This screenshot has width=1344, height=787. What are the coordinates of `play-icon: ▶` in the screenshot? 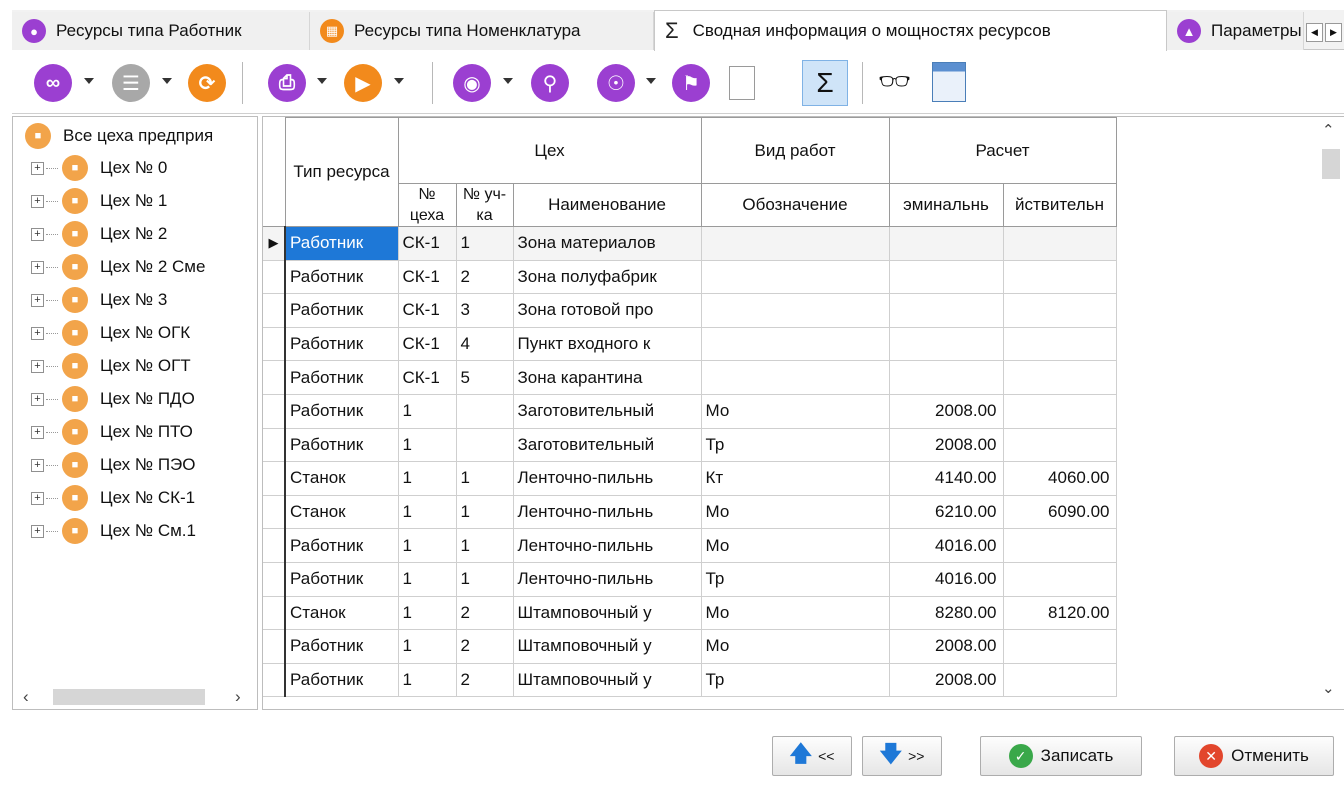 It's located at (363, 83).